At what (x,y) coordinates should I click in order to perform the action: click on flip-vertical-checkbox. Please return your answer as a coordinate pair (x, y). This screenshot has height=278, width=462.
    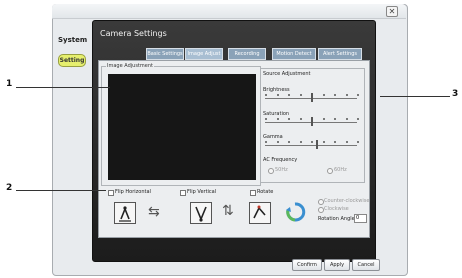
    Looking at the image, I should click on (183, 193).